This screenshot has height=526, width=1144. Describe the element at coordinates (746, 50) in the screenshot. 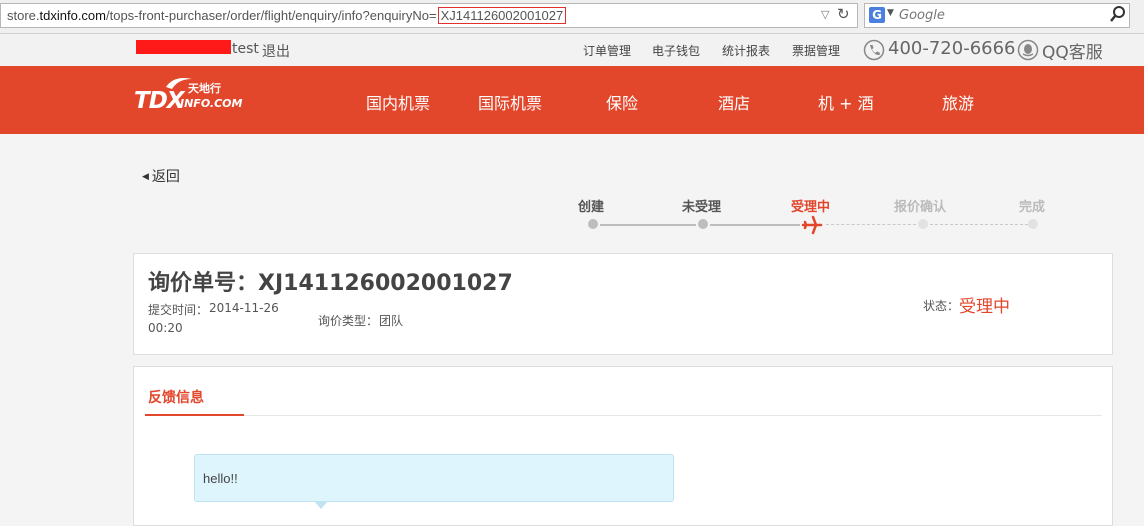

I see `statistics-link: 统计报表` at that location.